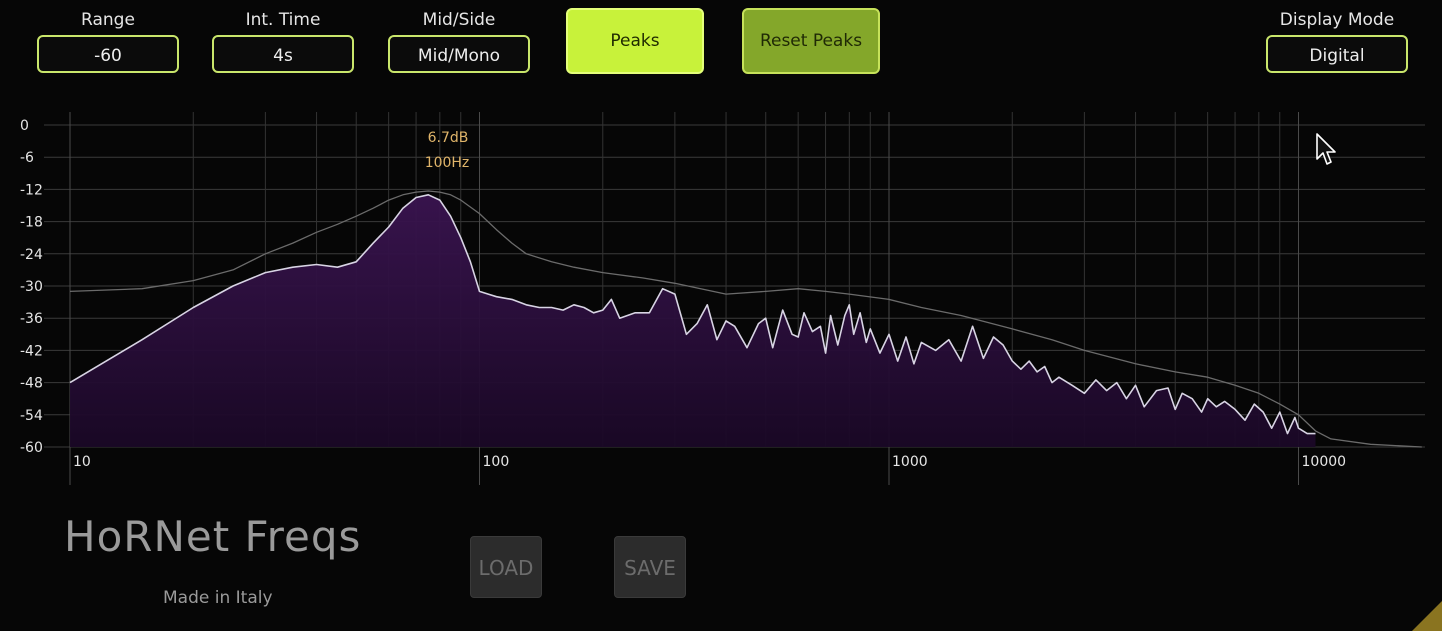 This screenshot has height=631, width=1442. Describe the element at coordinates (1427, 616) in the screenshot. I see `resize-handle` at that location.